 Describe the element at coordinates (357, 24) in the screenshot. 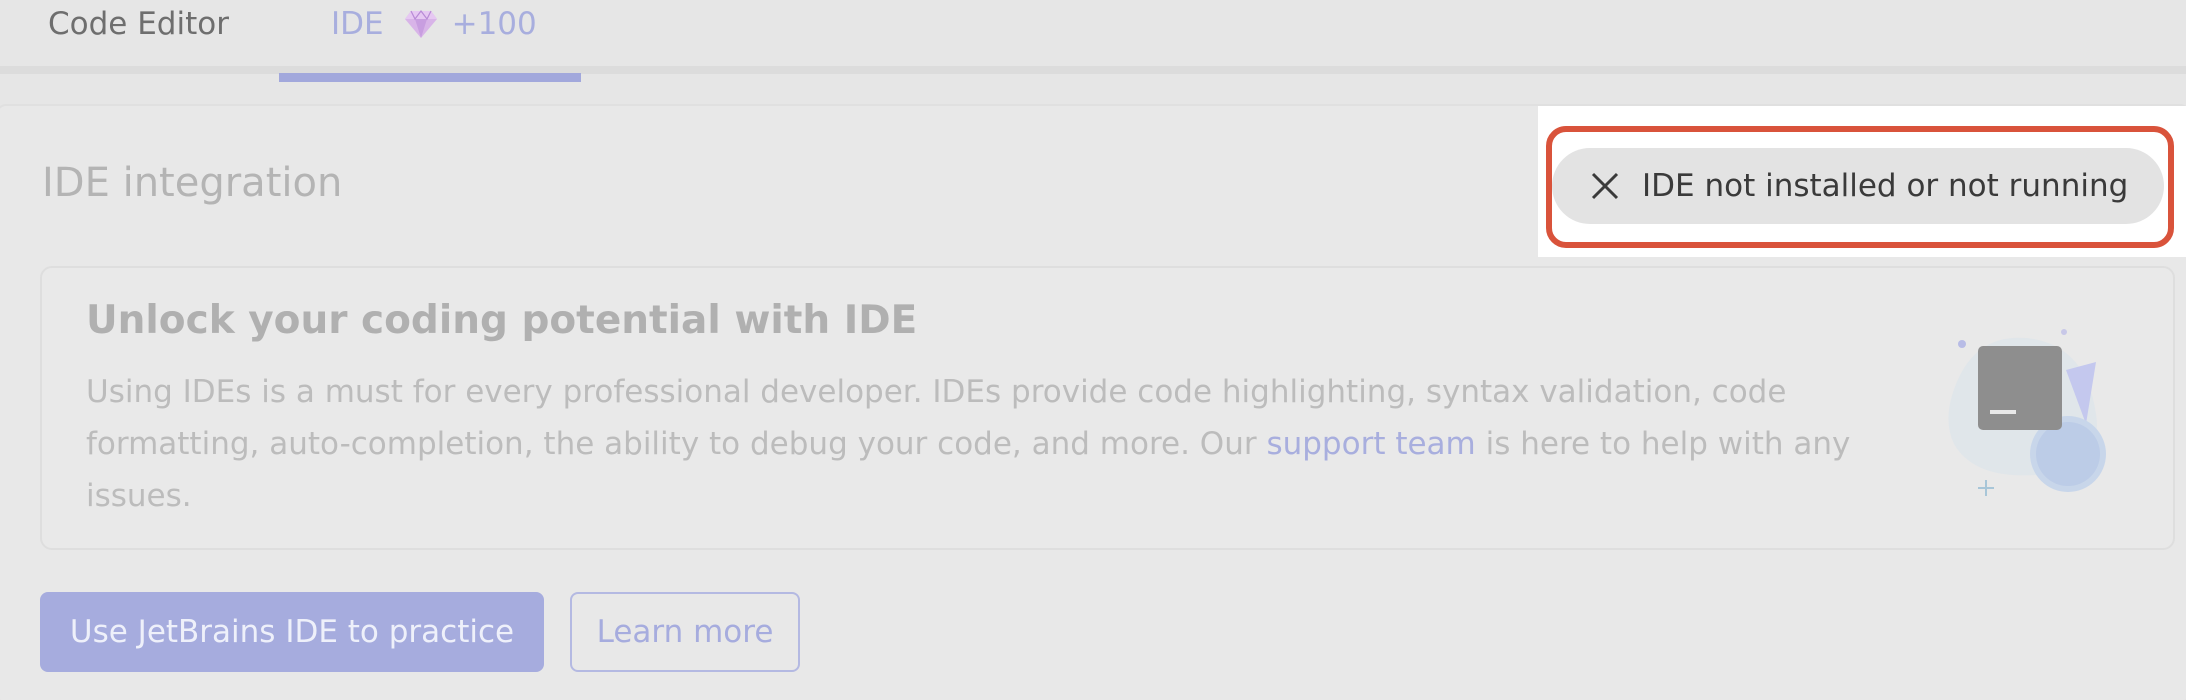

I see `tab-ide-label: IDE` at that location.